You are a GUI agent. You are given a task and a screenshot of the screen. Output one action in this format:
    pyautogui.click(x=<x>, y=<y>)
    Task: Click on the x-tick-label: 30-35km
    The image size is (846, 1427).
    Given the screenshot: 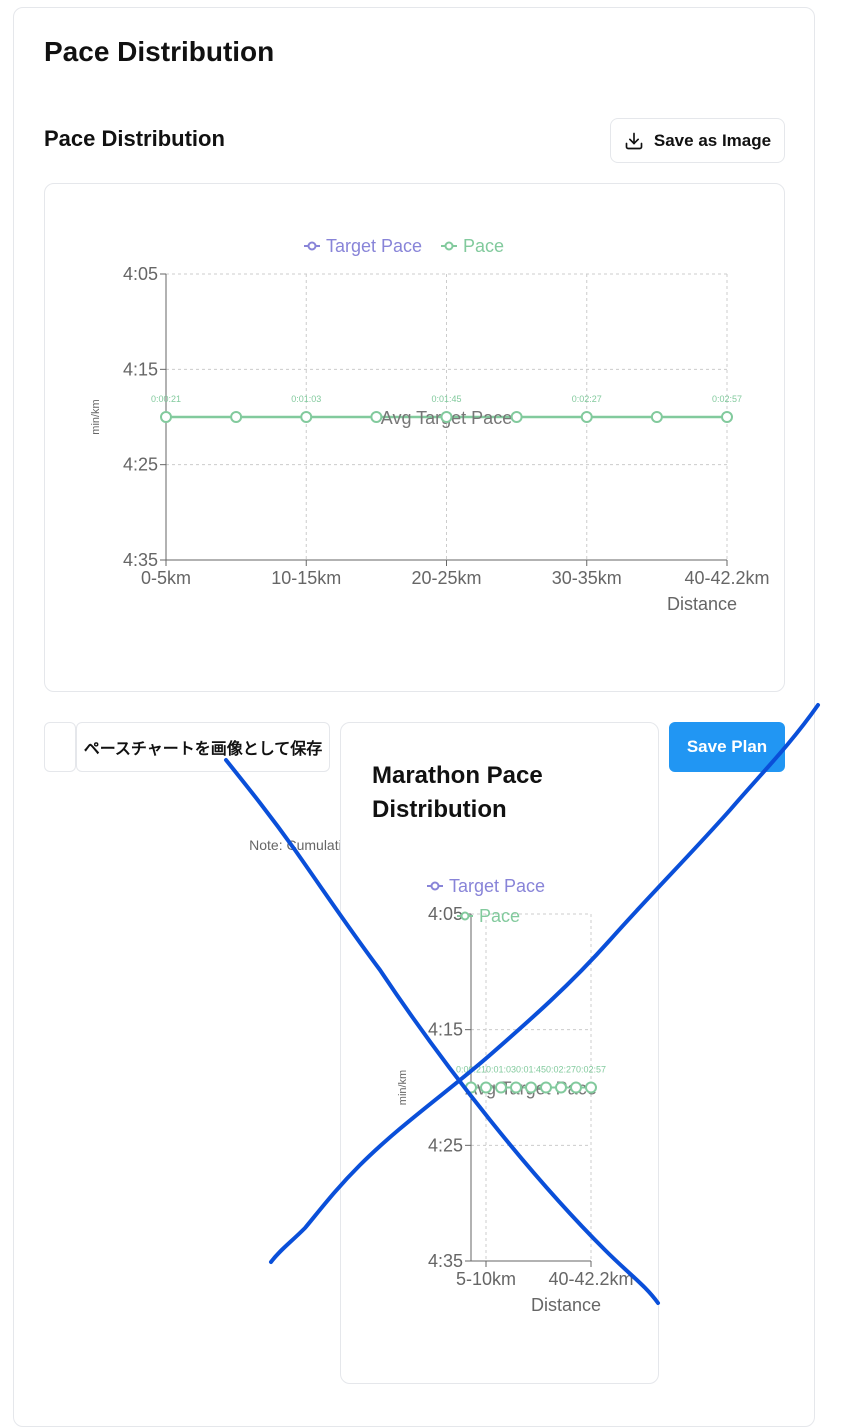 What is the action you would take?
    pyautogui.click(x=587, y=578)
    